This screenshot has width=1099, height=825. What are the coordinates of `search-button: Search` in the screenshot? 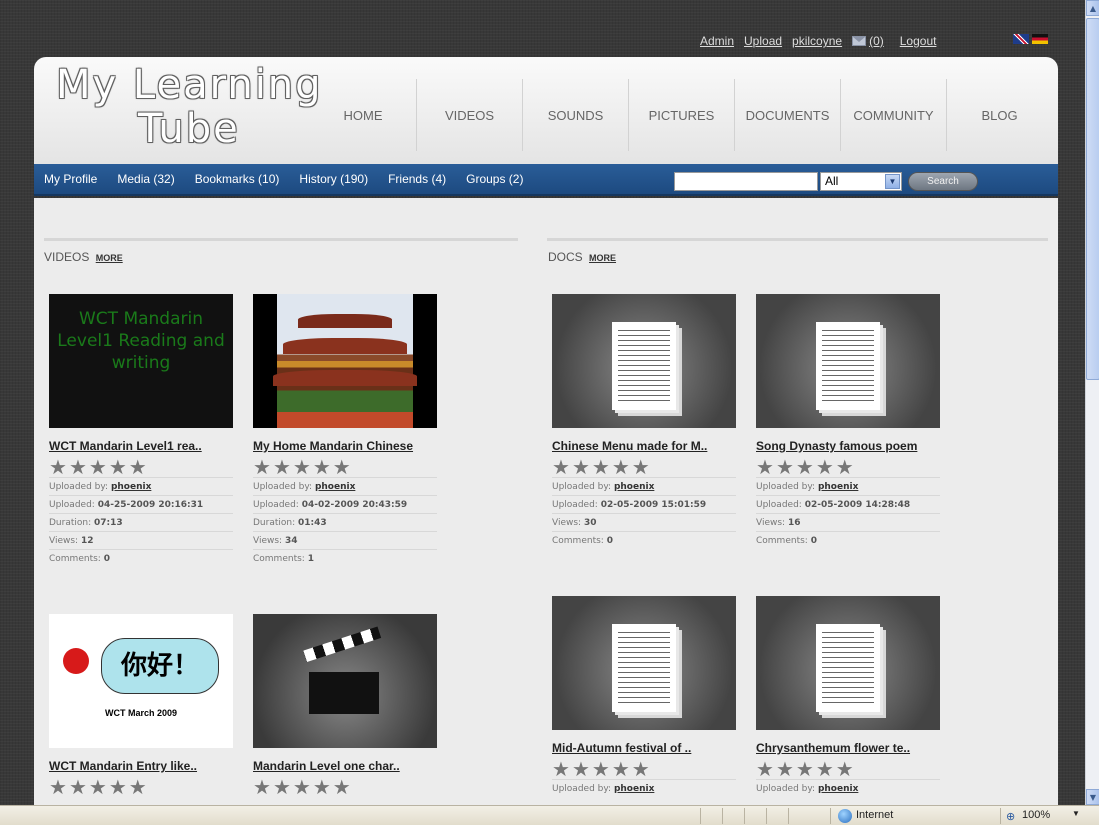 It's located at (943, 181).